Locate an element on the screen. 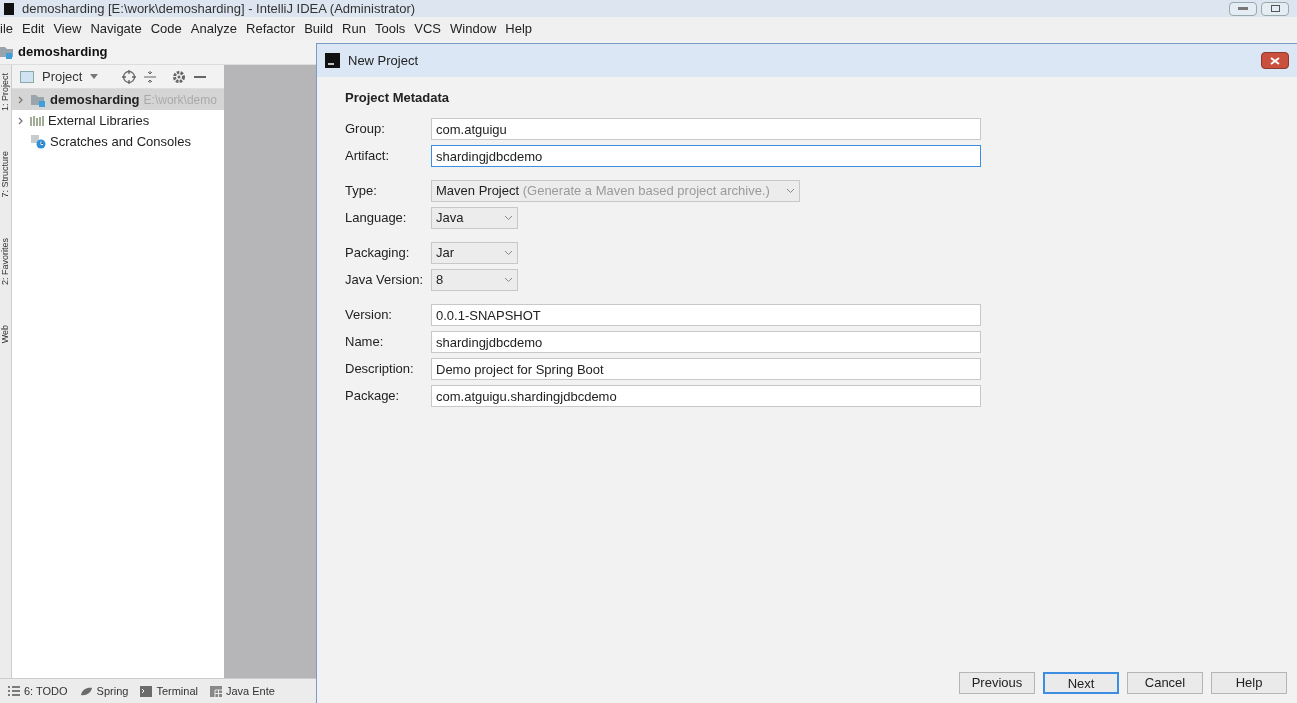 Image resolution: width=1297 pixels, height=703 pixels. menu-item: VCS is located at coordinates (428, 28).